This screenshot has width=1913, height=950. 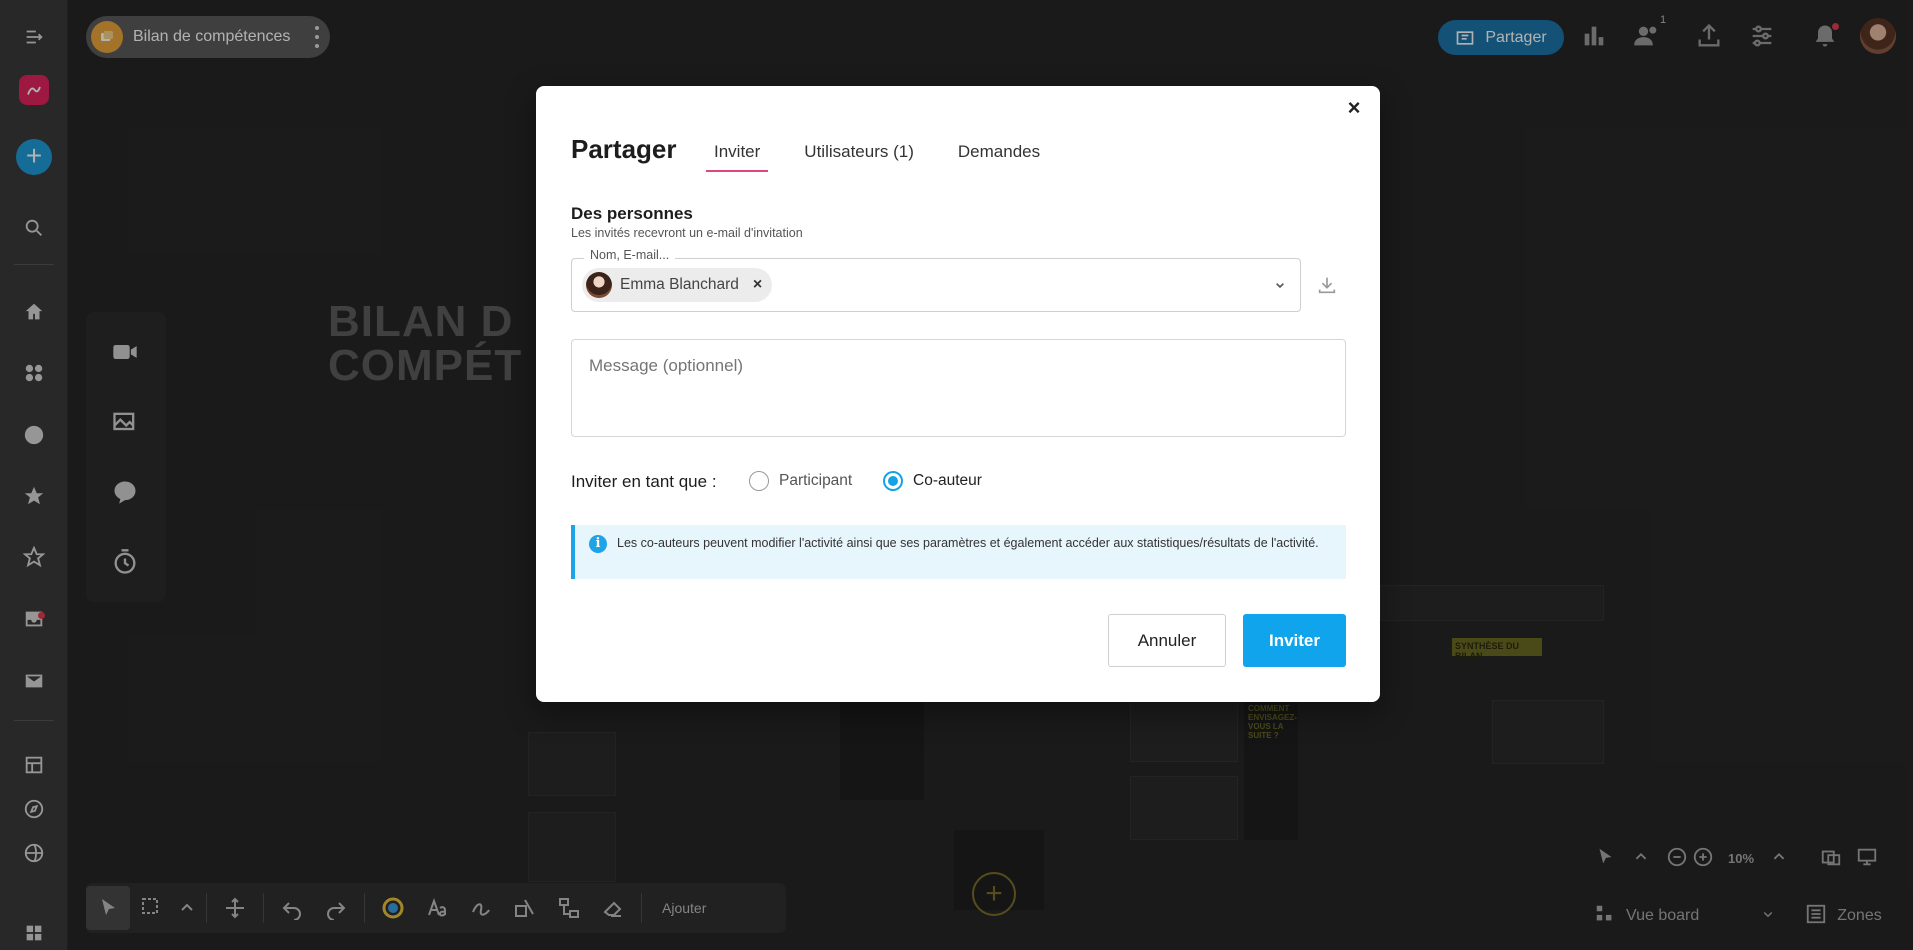 What do you see at coordinates (599, 285) in the screenshot?
I see `user-chip-avatar` at bounding box center [599, 285].